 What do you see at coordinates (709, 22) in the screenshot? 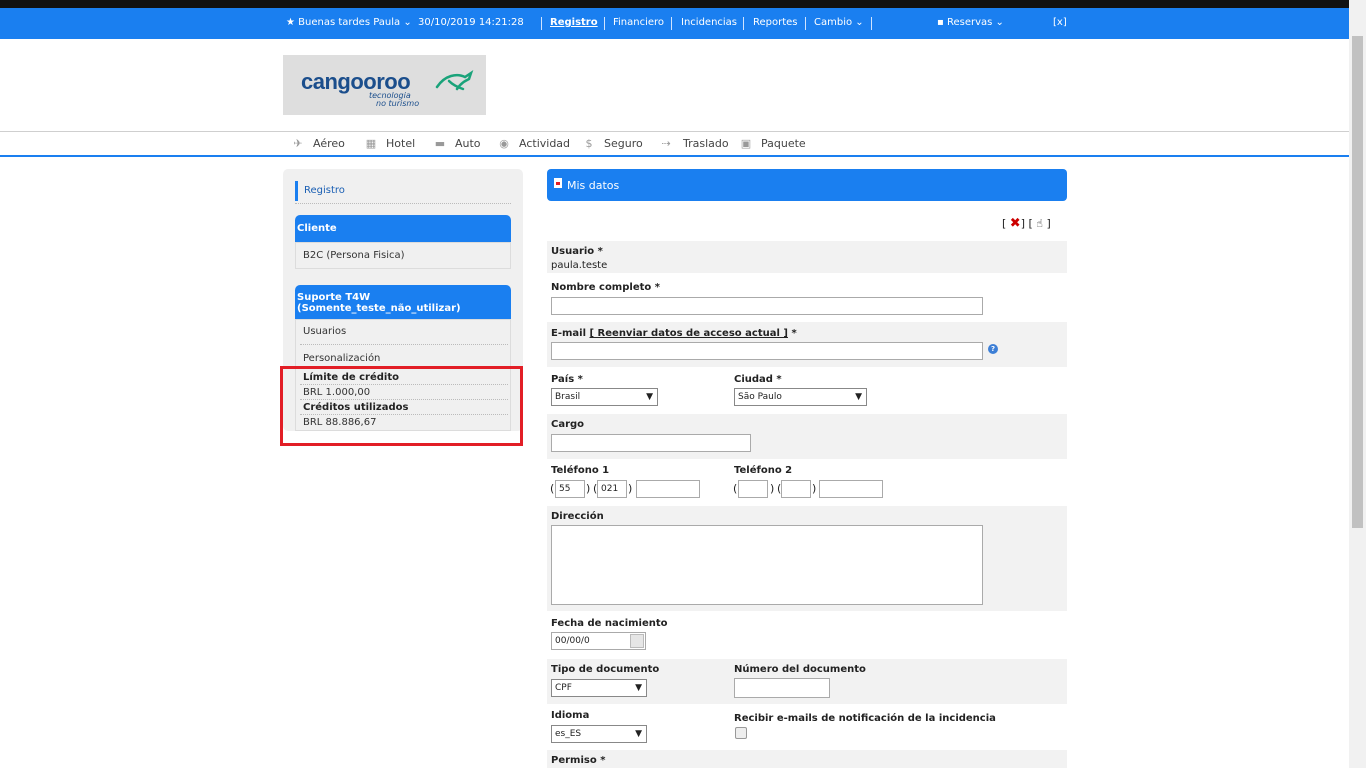
I see `nav-incidencias: Incidencias` at bounding box center [709, 22].